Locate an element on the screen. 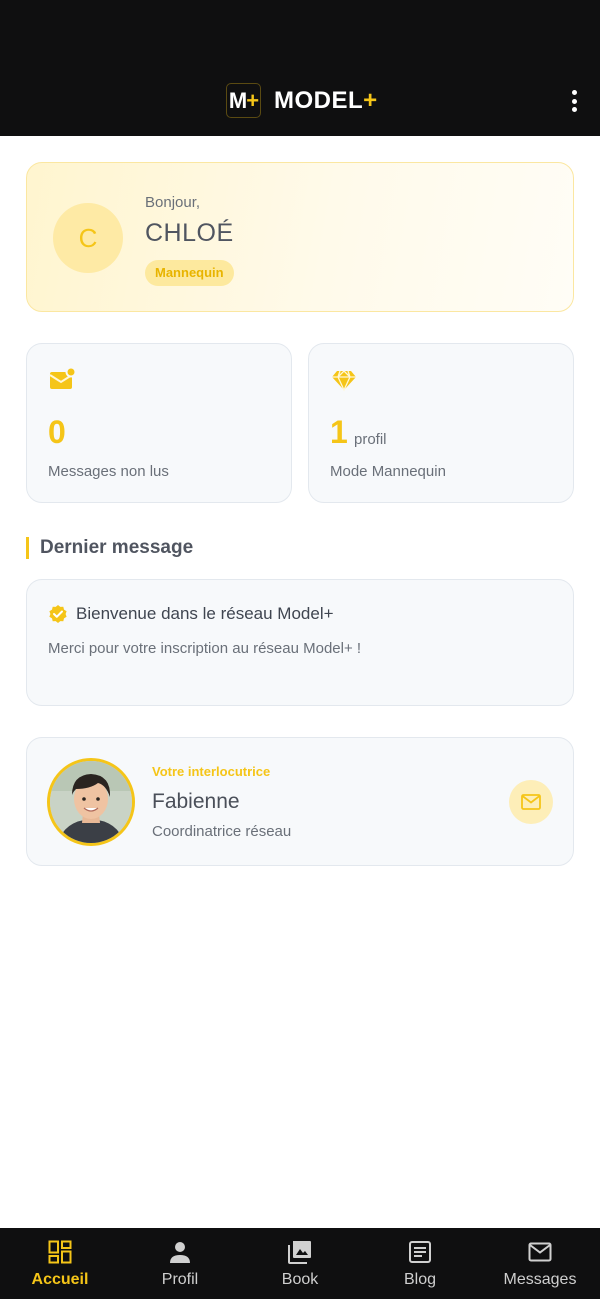 The width and height of the screenshot is (600, 1299). bottom-navigation: Accueil Profil Book Blog Messages is located at coordinates (300, 1263).